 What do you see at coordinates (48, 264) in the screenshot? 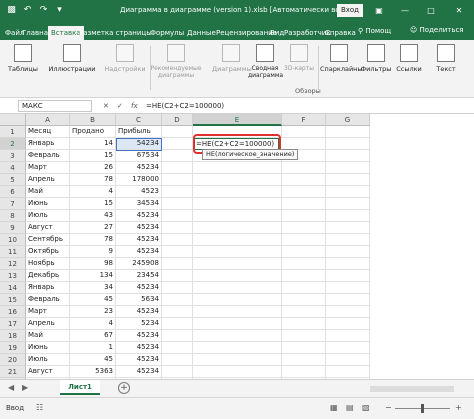
I see `cell: Ноябрь` at bounding box center [48, 264].